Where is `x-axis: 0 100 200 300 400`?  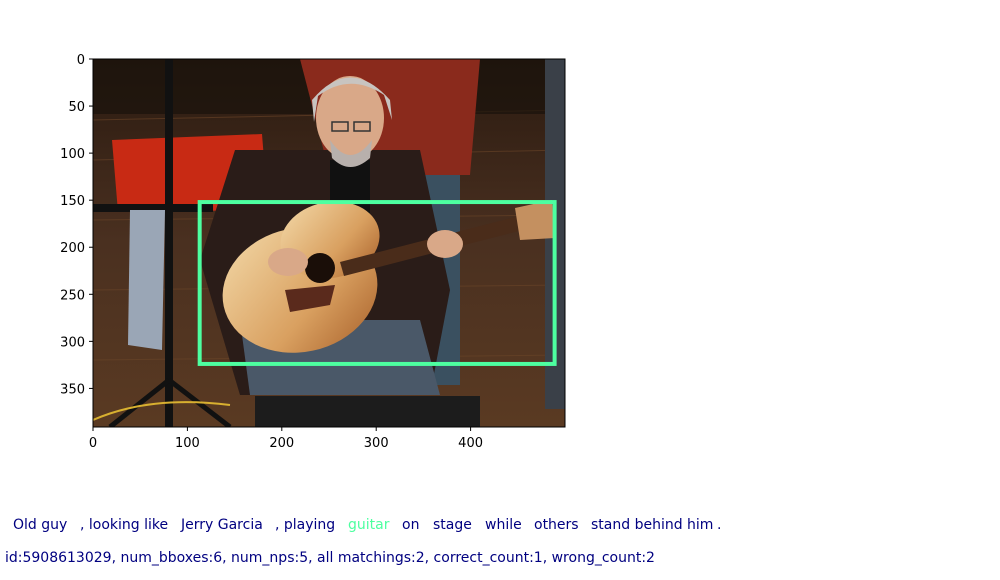 x-axis: 0 100 200 300 400 is located at coordinates (286, 439).